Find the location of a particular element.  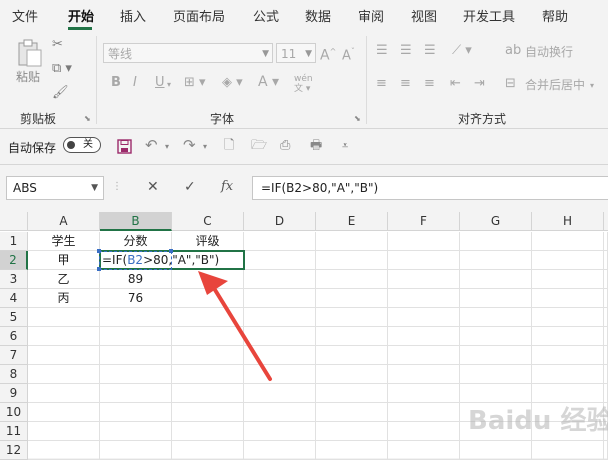

underline-button: U is located at coordinates (160, 83).